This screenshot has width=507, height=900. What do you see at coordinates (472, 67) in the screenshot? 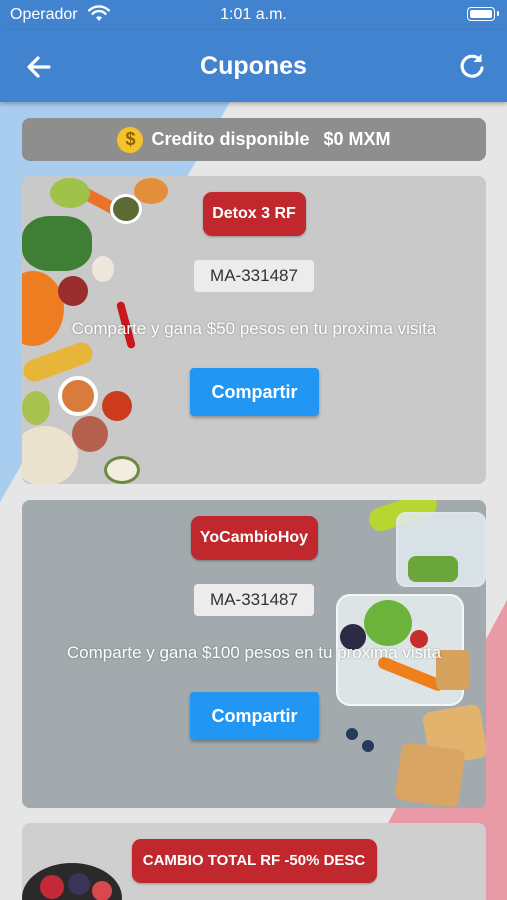
I see `refresh-icon` at bounding box center [472, 67].